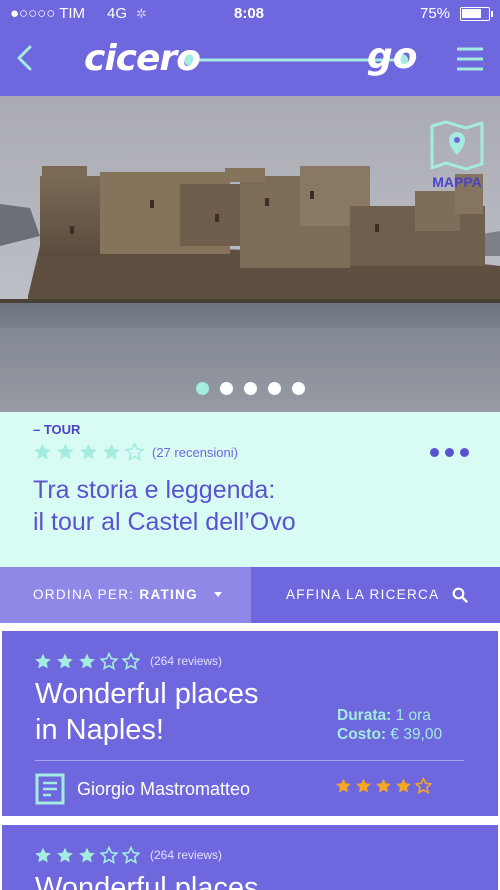 This screenshot has height=890, width=500. I want to click on clock: 8:08, so click(249, 13).